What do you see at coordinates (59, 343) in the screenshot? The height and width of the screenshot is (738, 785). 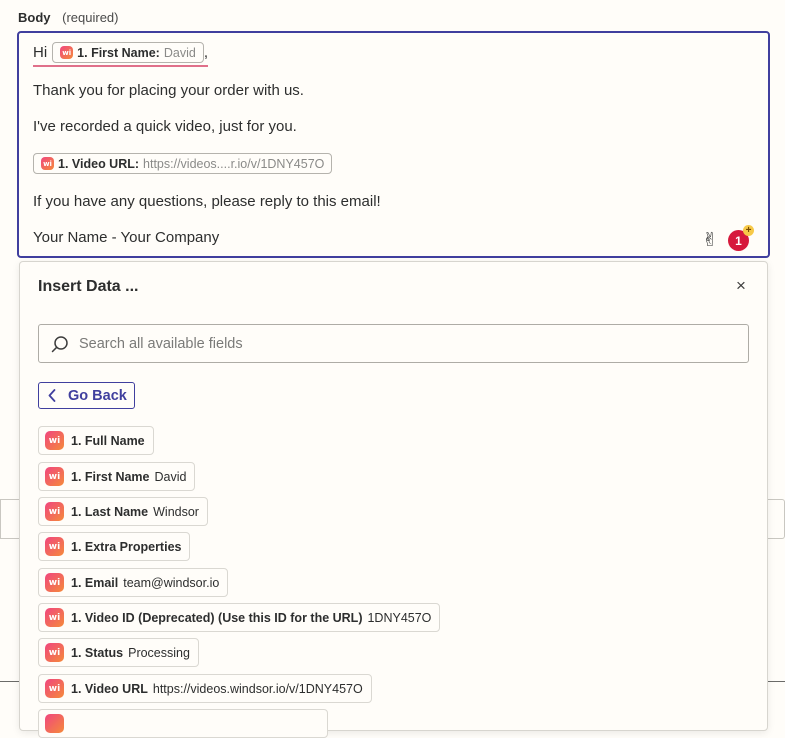 I see `search-icon` at bounding box center [59, 343].